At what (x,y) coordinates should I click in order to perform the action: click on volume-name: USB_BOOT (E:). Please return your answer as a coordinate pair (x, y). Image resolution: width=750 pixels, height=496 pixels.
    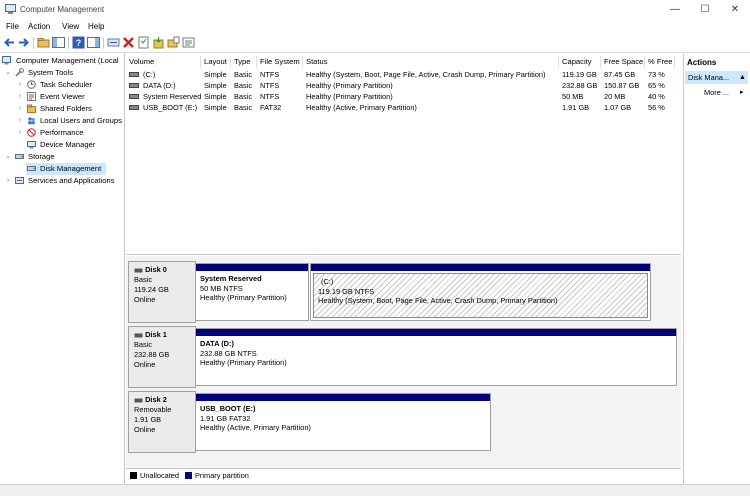
    Looking at the image, I should click on (170, 107).